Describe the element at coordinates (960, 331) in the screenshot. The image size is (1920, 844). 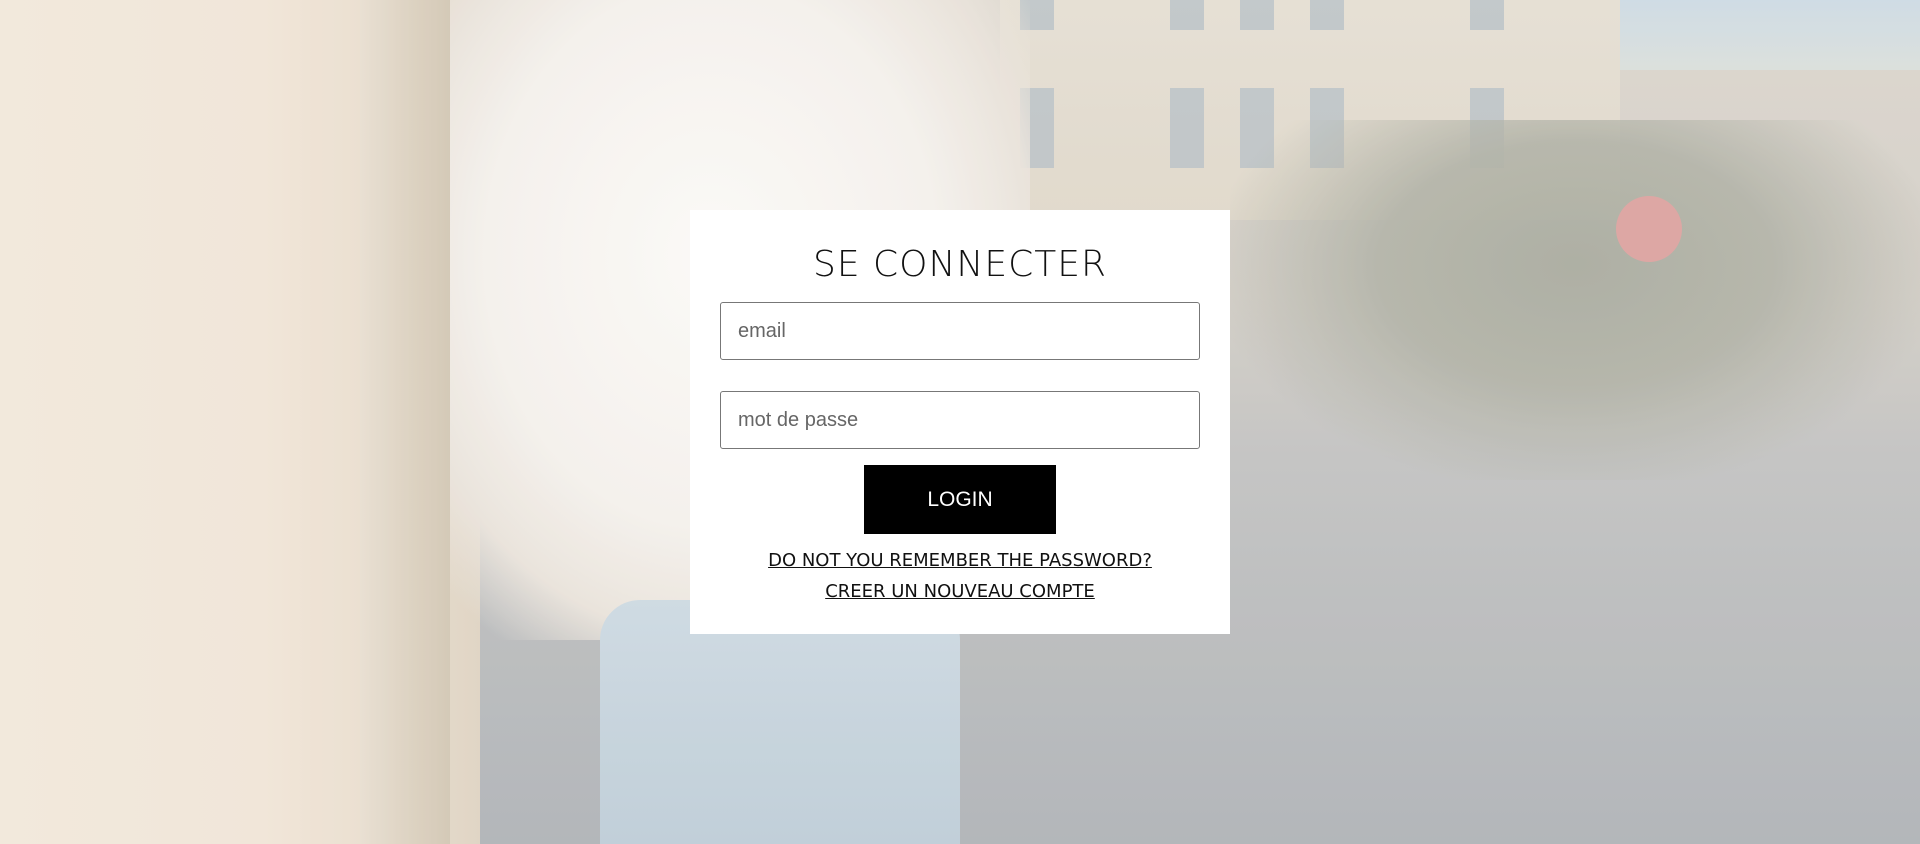
I see `email-input` at that location.